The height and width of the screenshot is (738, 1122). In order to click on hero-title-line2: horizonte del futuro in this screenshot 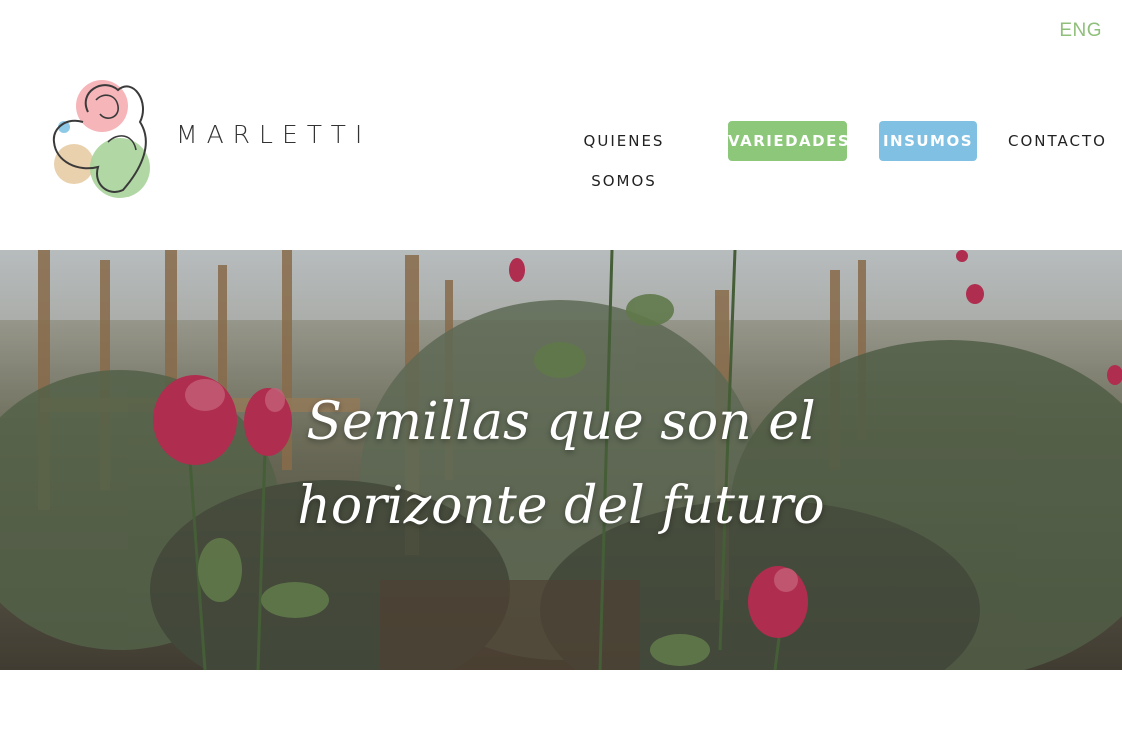, I will do `click(561, 506)`.